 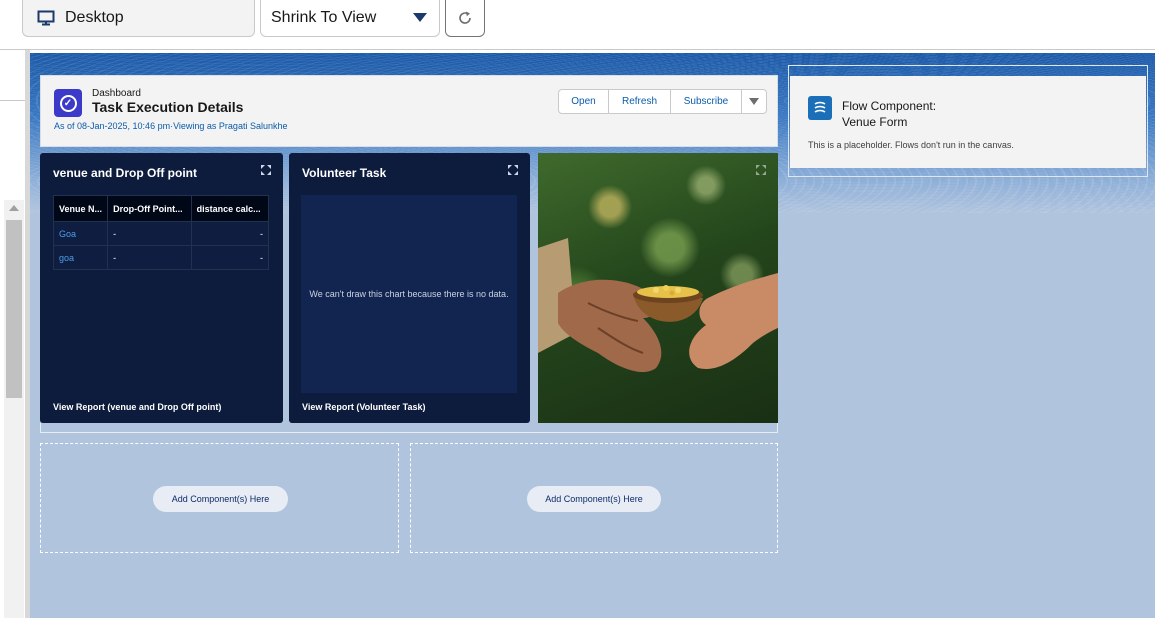 What do you see at coordinates (125, 173) in the screenshot?
I see `card-title: venue and Drop Off point` at bounding box center [125, 173].